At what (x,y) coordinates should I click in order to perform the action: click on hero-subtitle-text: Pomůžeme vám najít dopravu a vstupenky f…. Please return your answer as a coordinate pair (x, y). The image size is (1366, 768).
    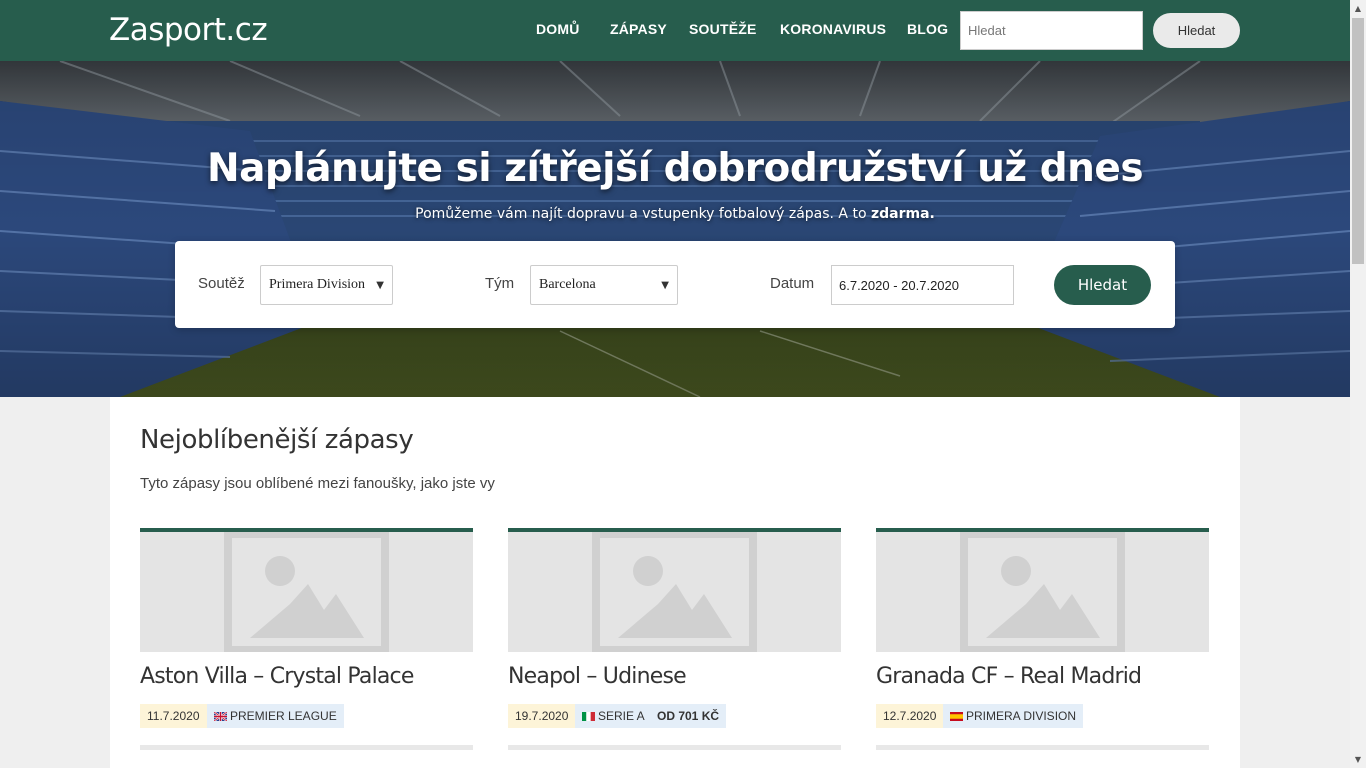
    Looking at the image, I should click on (643, 214).